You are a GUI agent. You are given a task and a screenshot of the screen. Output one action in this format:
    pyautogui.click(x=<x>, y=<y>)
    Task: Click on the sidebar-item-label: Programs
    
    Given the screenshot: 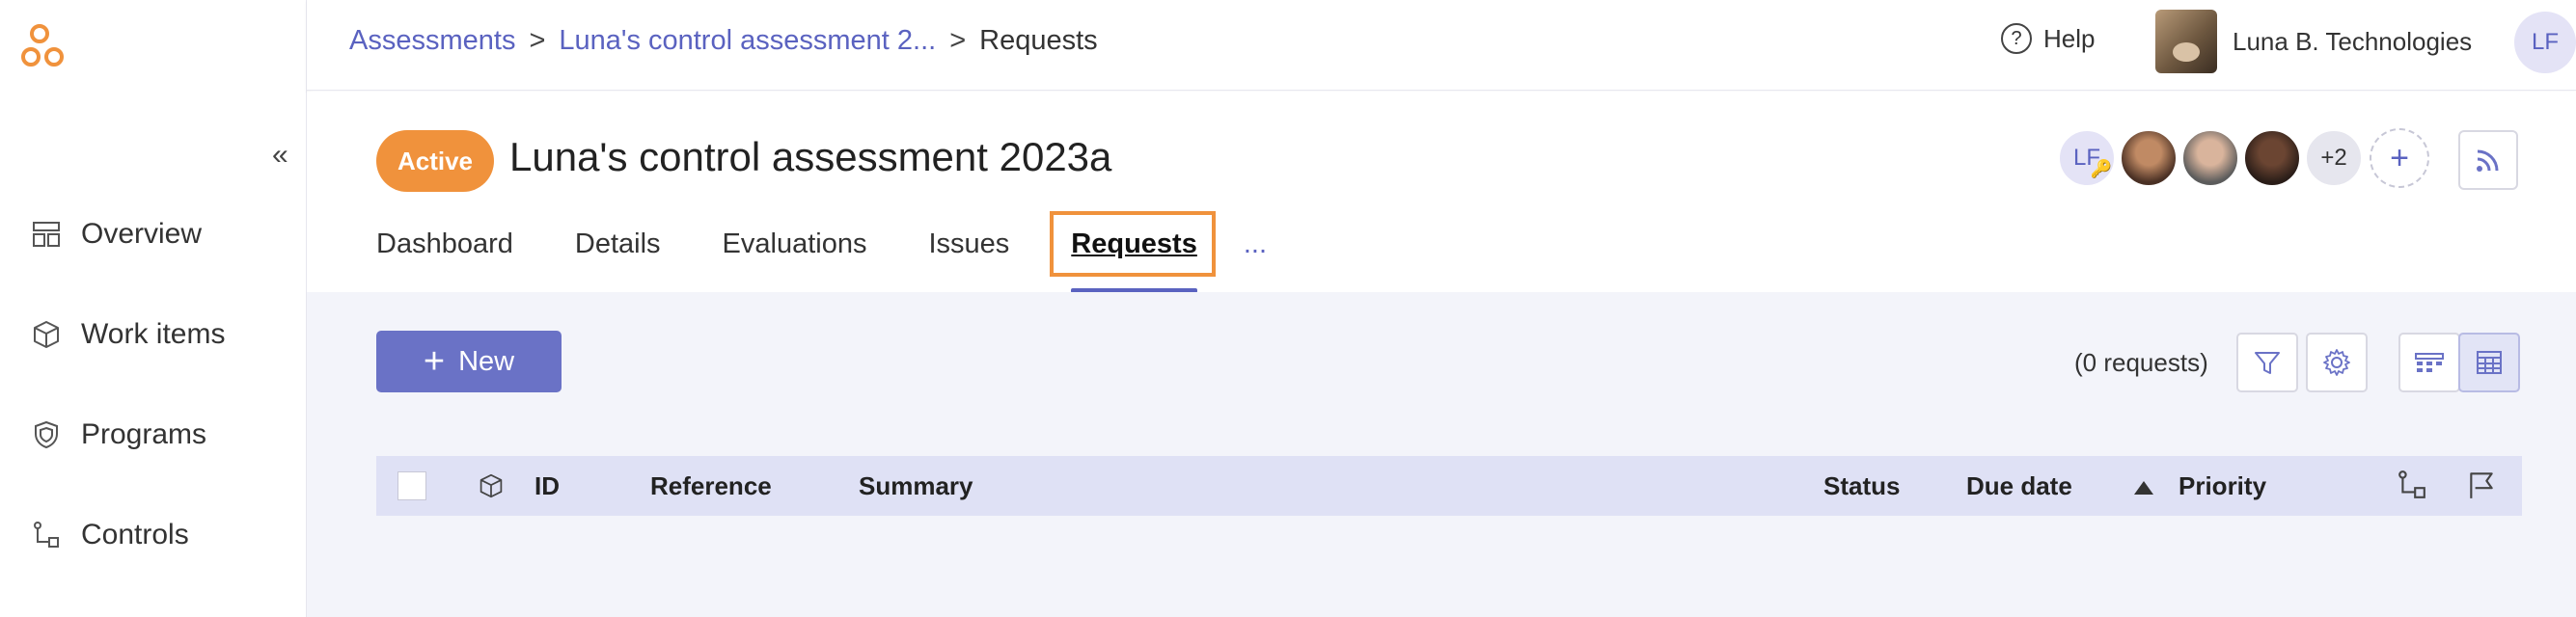 What is the action you would take?
    pyautogui.click(x=144, y=434)
    